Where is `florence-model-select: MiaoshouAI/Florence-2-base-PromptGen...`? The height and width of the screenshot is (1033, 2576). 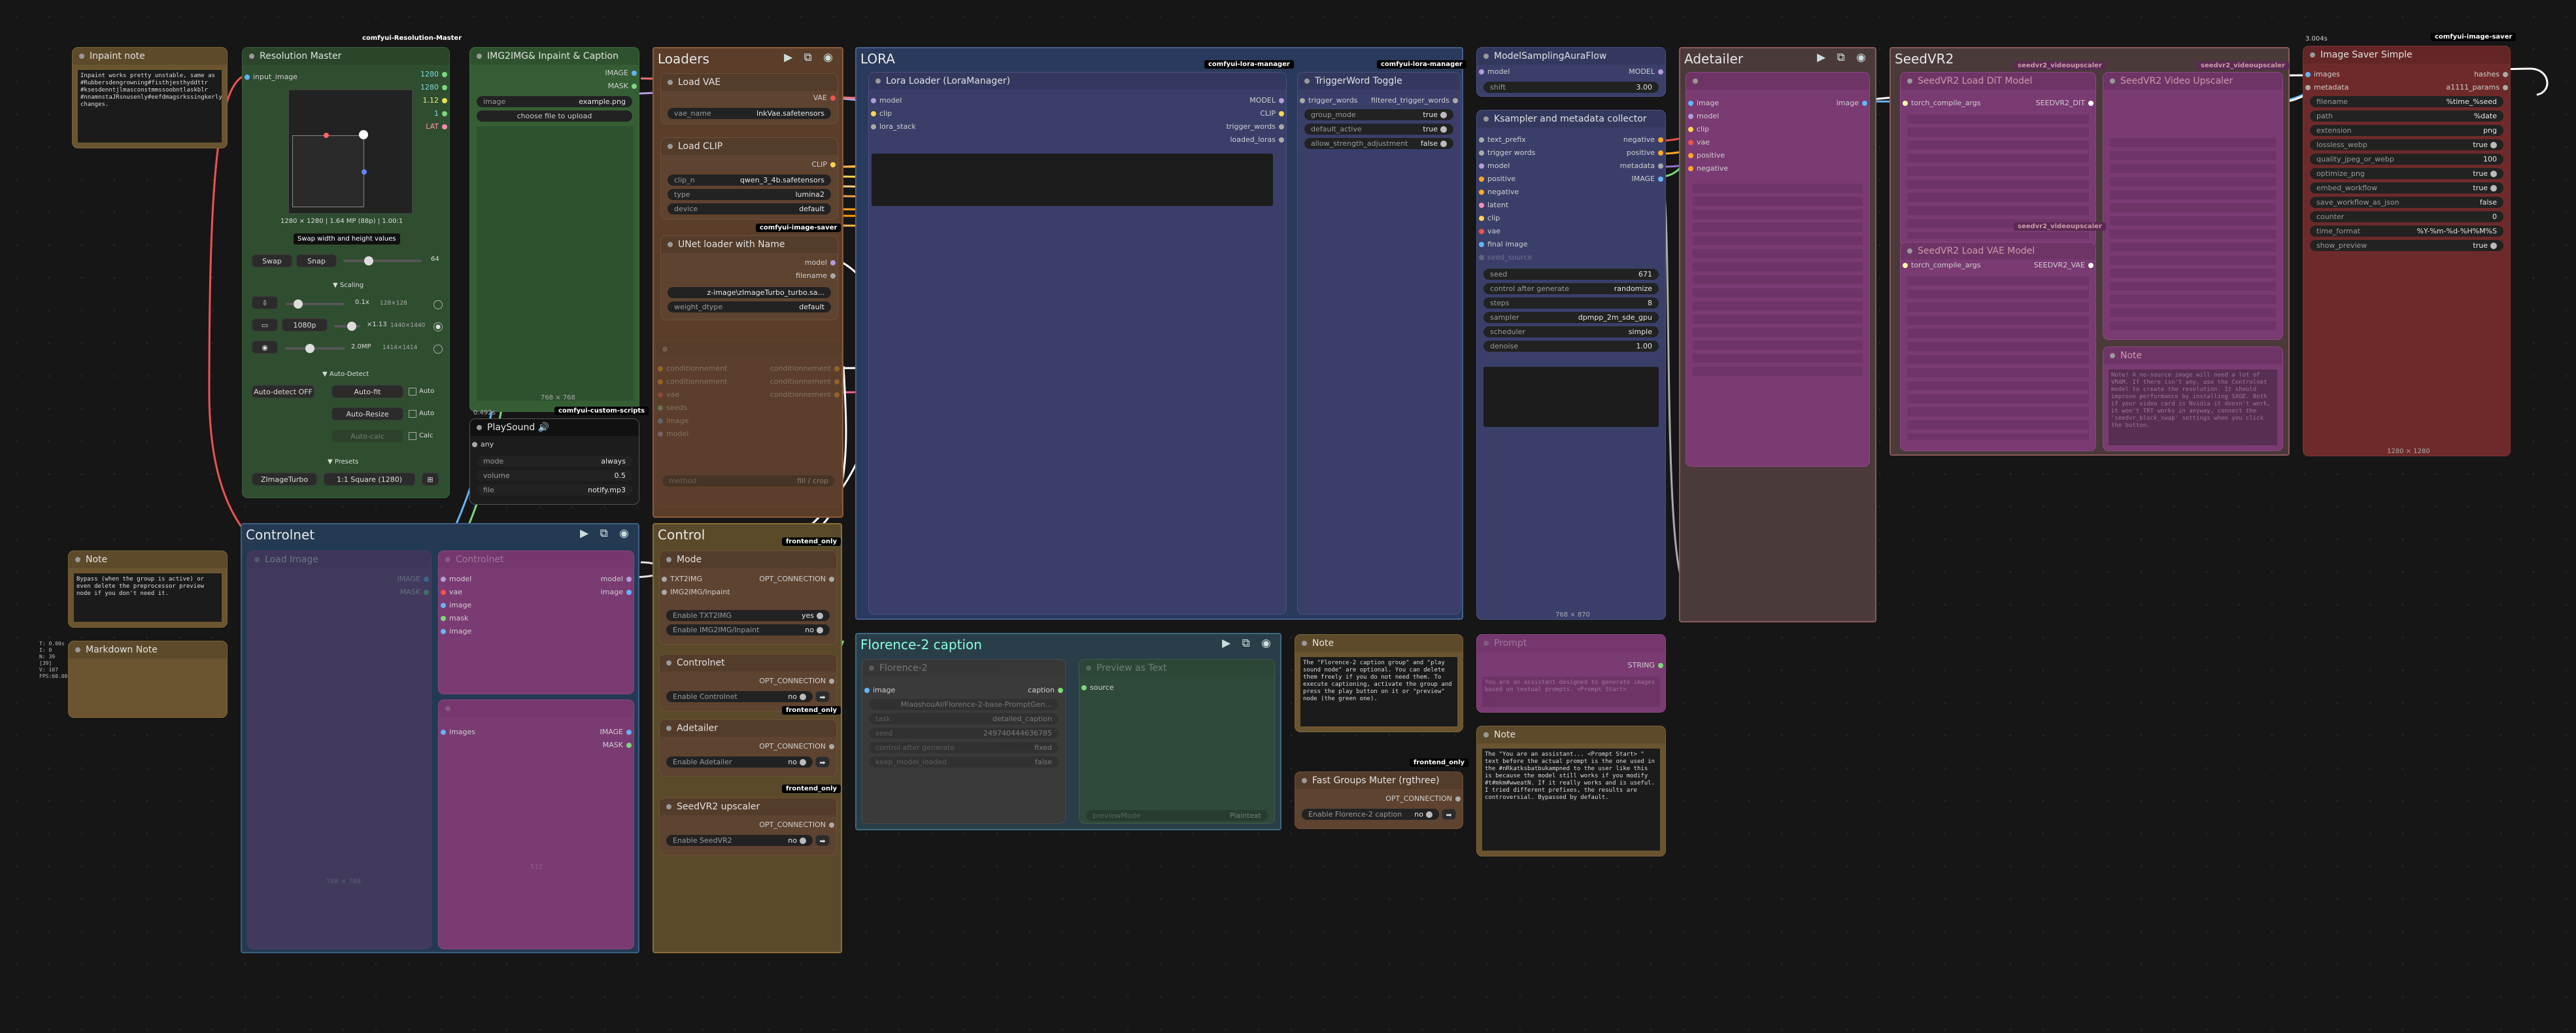
florence-model-select: MiaoshouAI/Florence-2-base-PromptGen... is located at coordinates (964, 705).